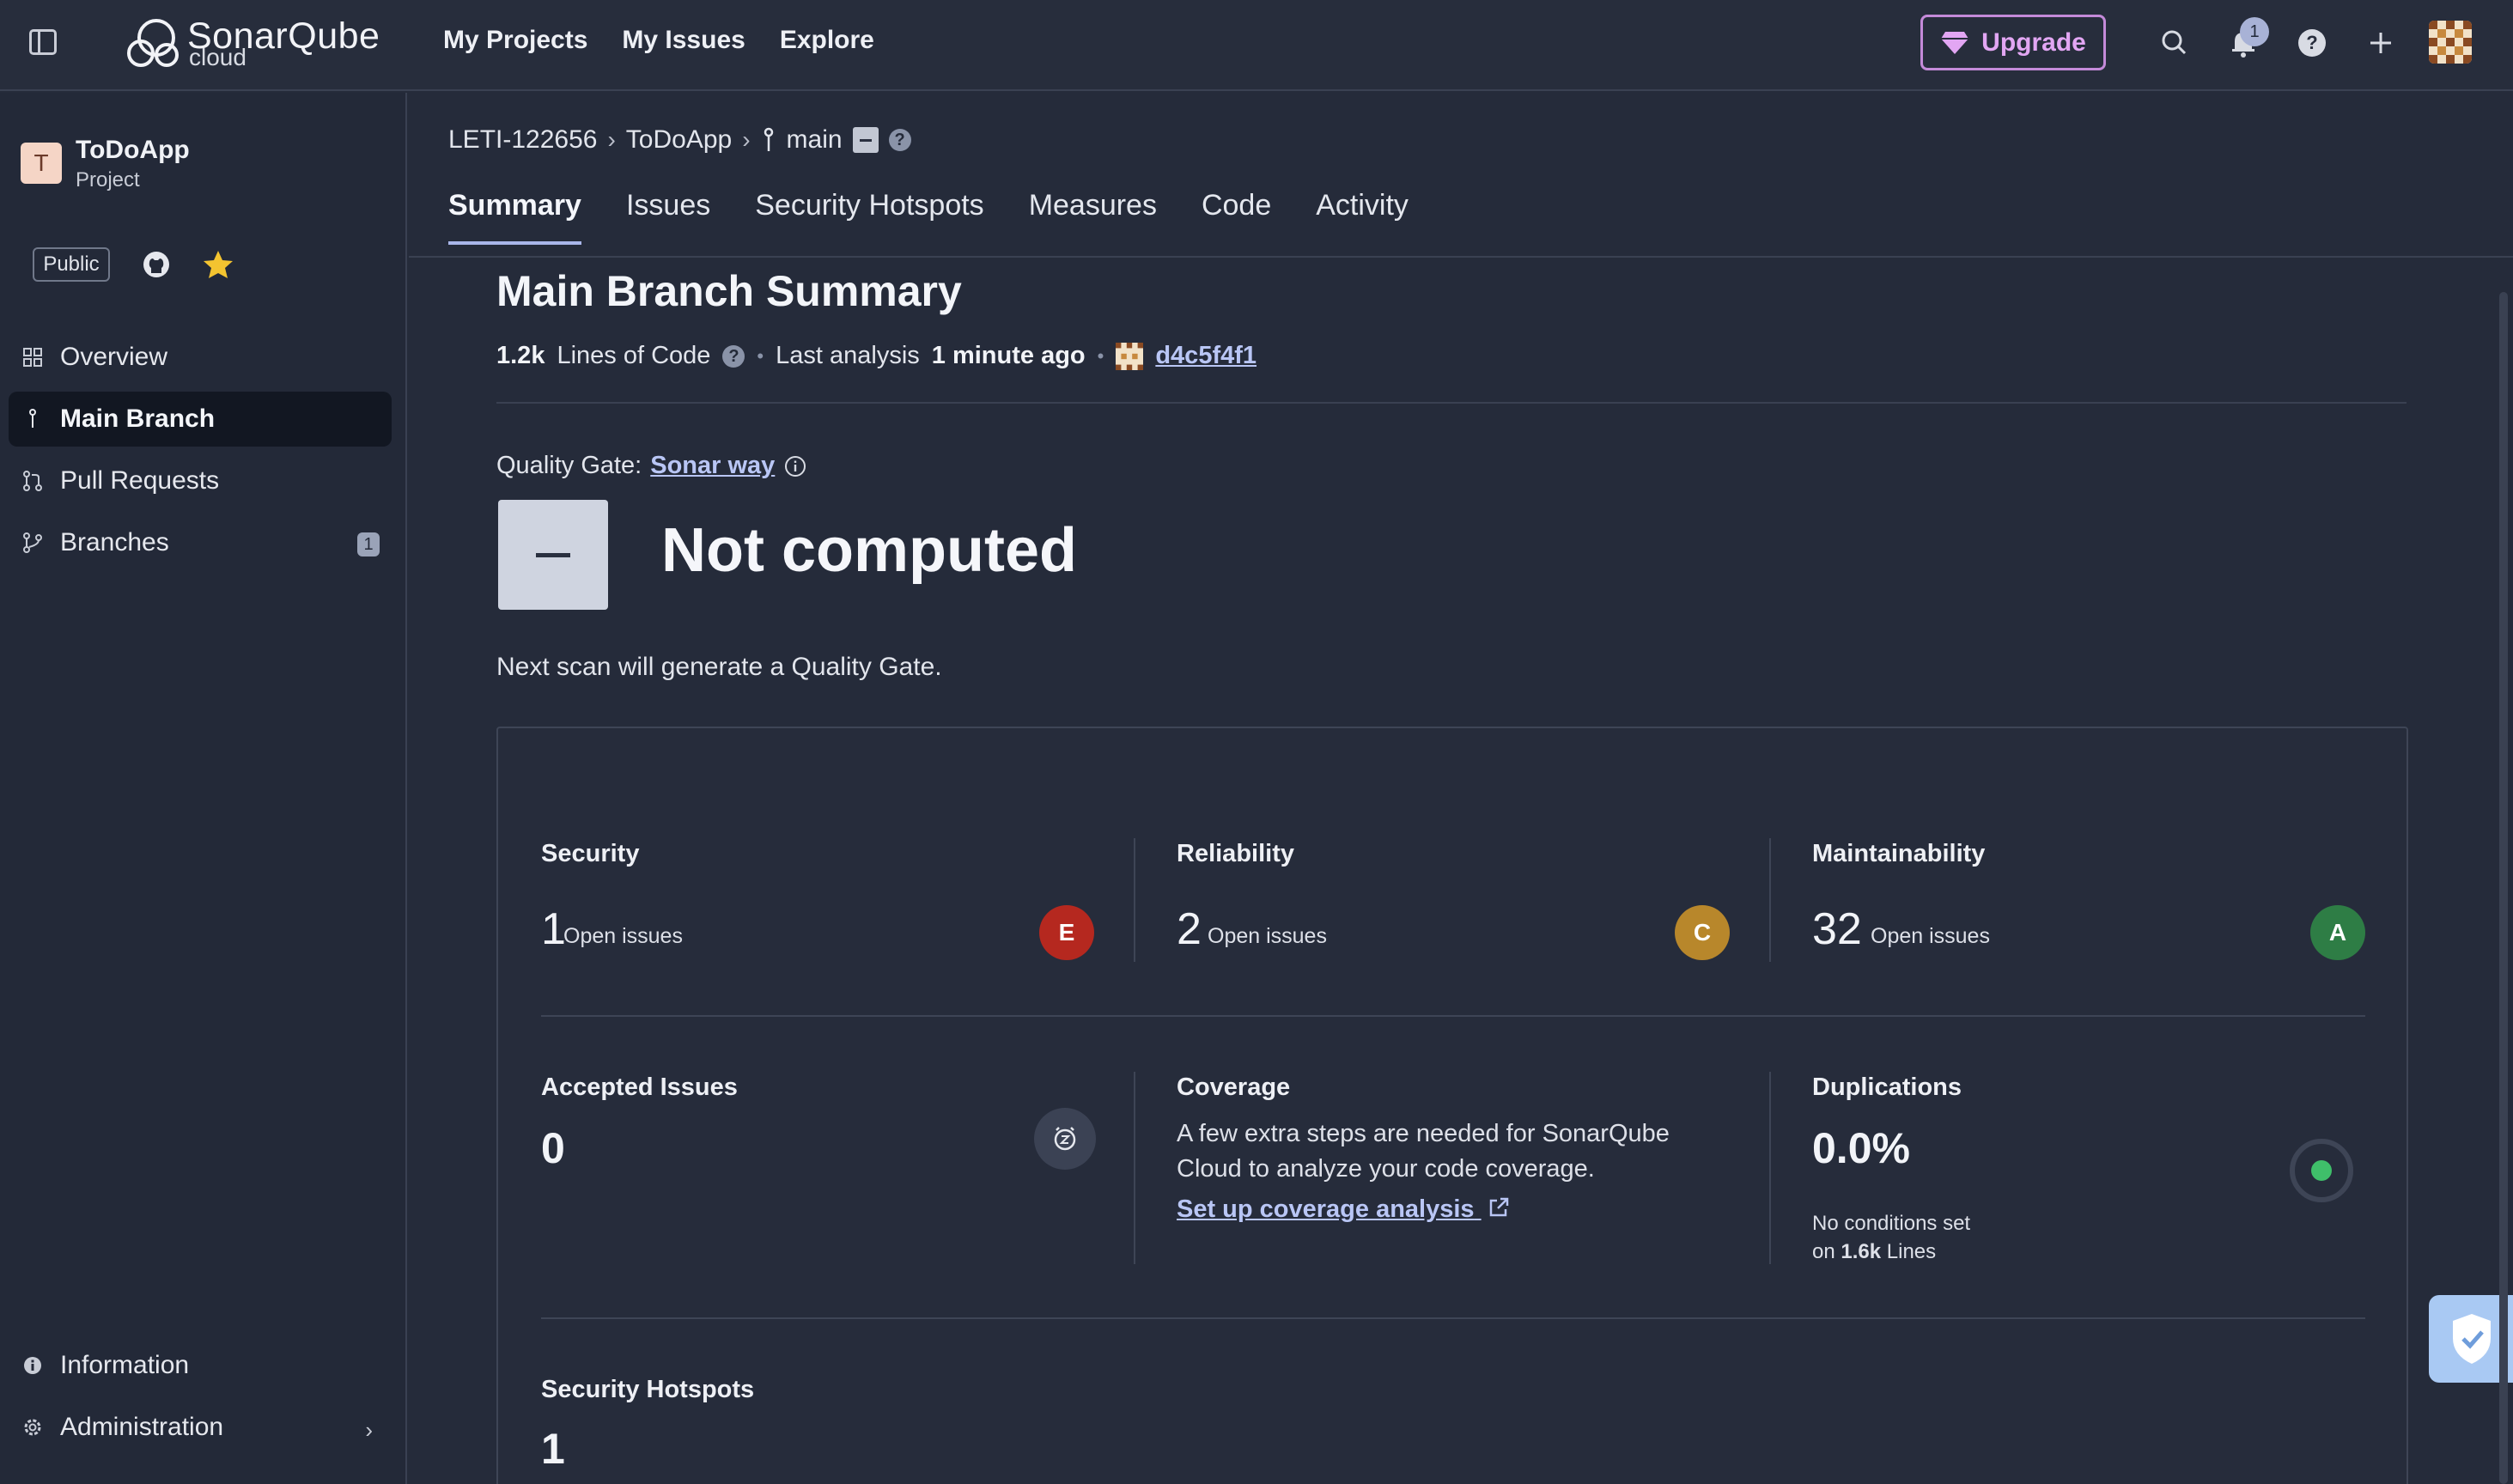 Image resolution: width=2513 pixels, height=1484 pixels. Describe the element at coordinates (1930, 936) in the screenshot. I see `maintainability-sub: Open issues` at that location.